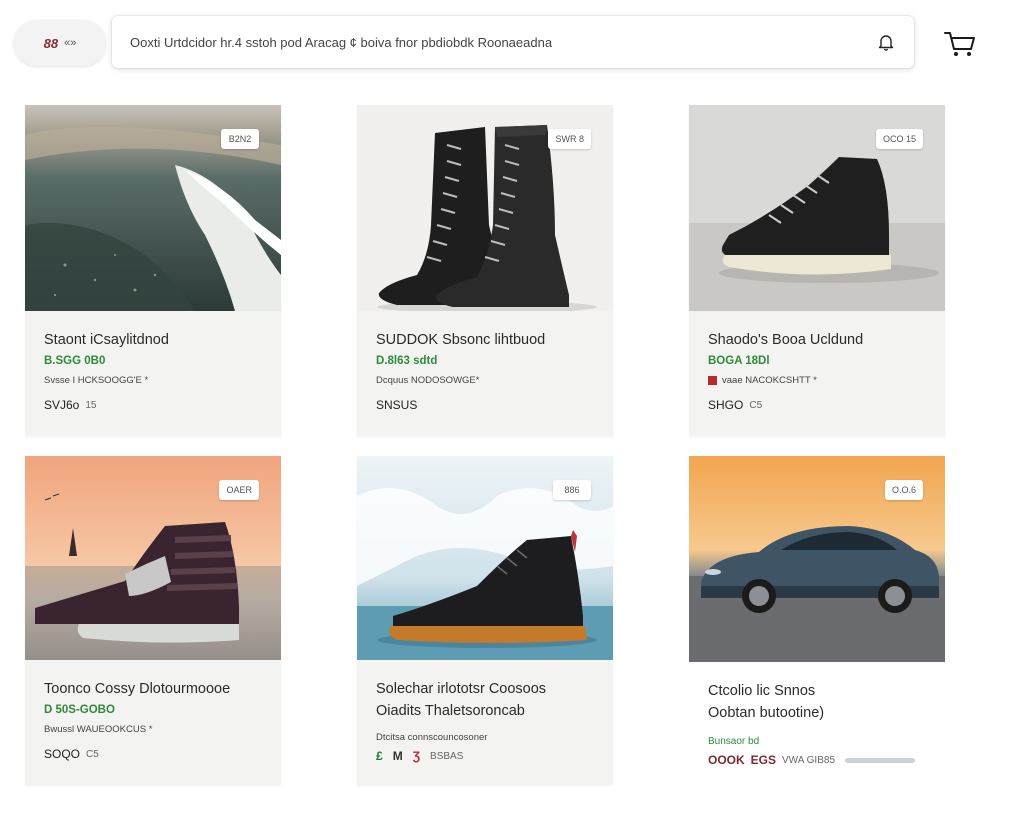  What do you see at coordinates (763, 760) in the screenshot?
I see `product-sale-price-extra: EGS` at bounding box center [763, 760].